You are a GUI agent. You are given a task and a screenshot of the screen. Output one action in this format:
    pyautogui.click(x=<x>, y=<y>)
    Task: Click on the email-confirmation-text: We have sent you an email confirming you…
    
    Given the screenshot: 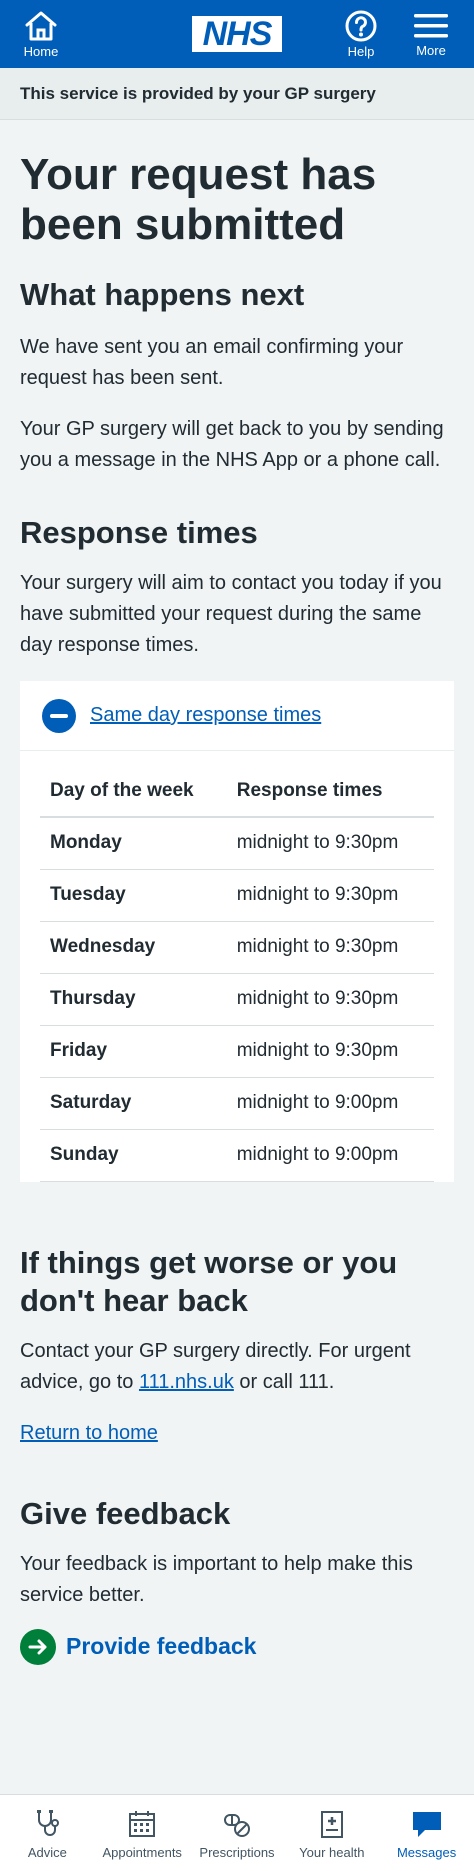 What is the action you would take?
    pyautogui.click(x=212, y=362)
    